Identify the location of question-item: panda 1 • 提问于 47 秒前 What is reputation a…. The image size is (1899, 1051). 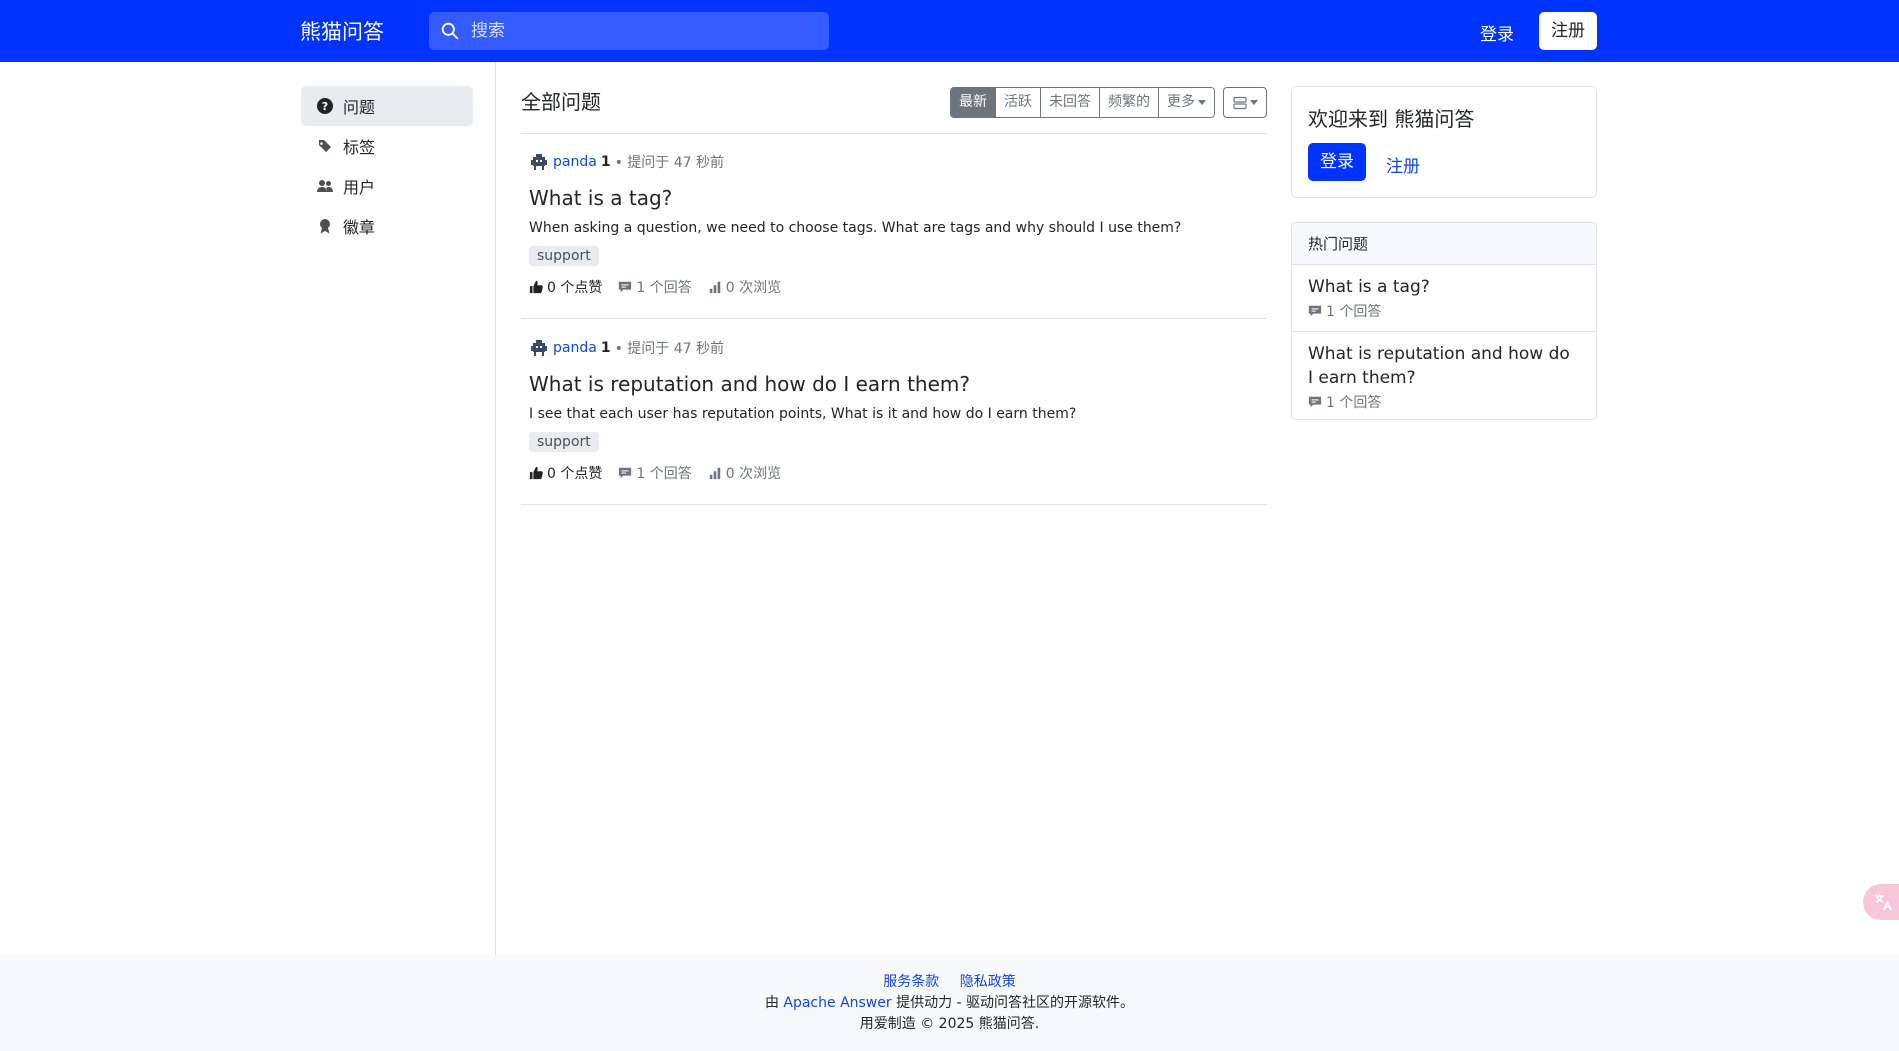
(894, 410).